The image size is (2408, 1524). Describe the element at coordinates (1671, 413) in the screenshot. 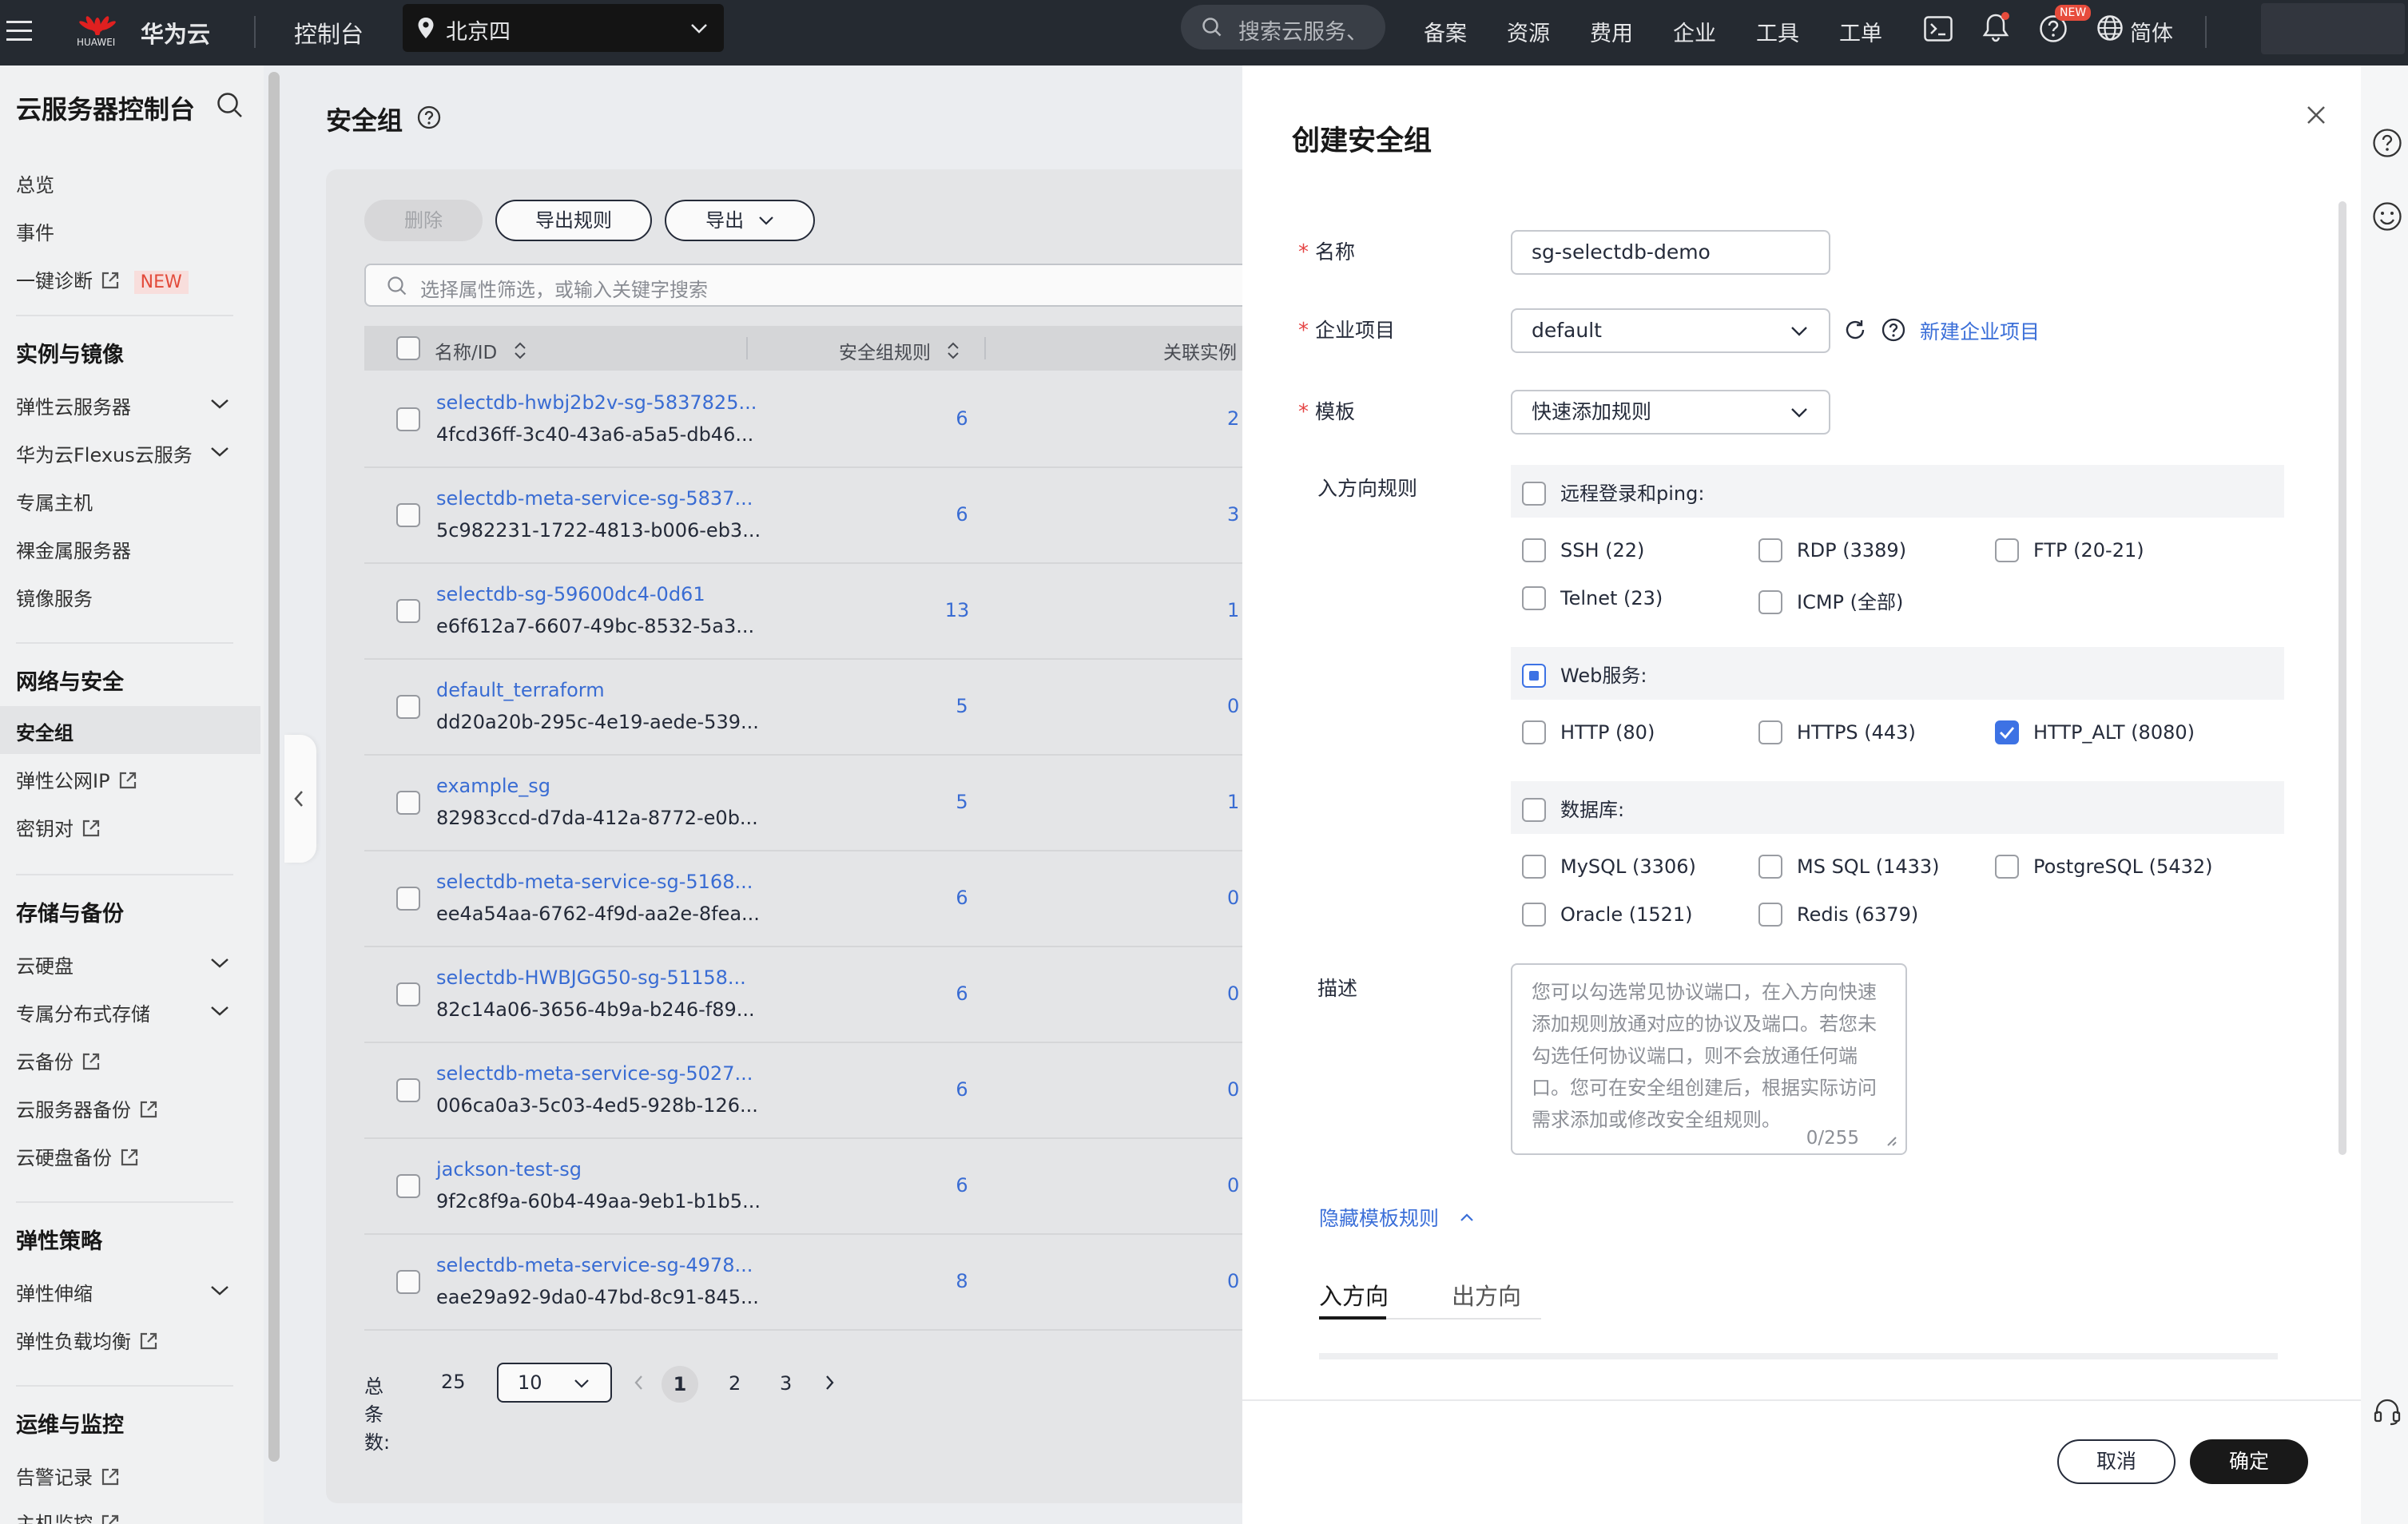

I see `template-select: 快速添加规则` at that location.